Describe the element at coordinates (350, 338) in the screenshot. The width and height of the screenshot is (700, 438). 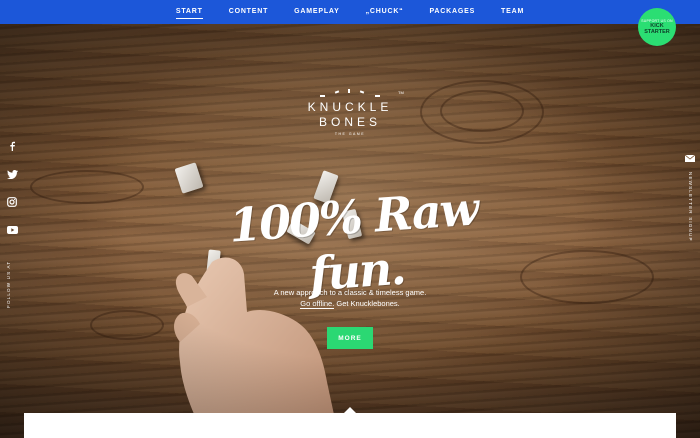
I see `more-button: MORE` at that location.